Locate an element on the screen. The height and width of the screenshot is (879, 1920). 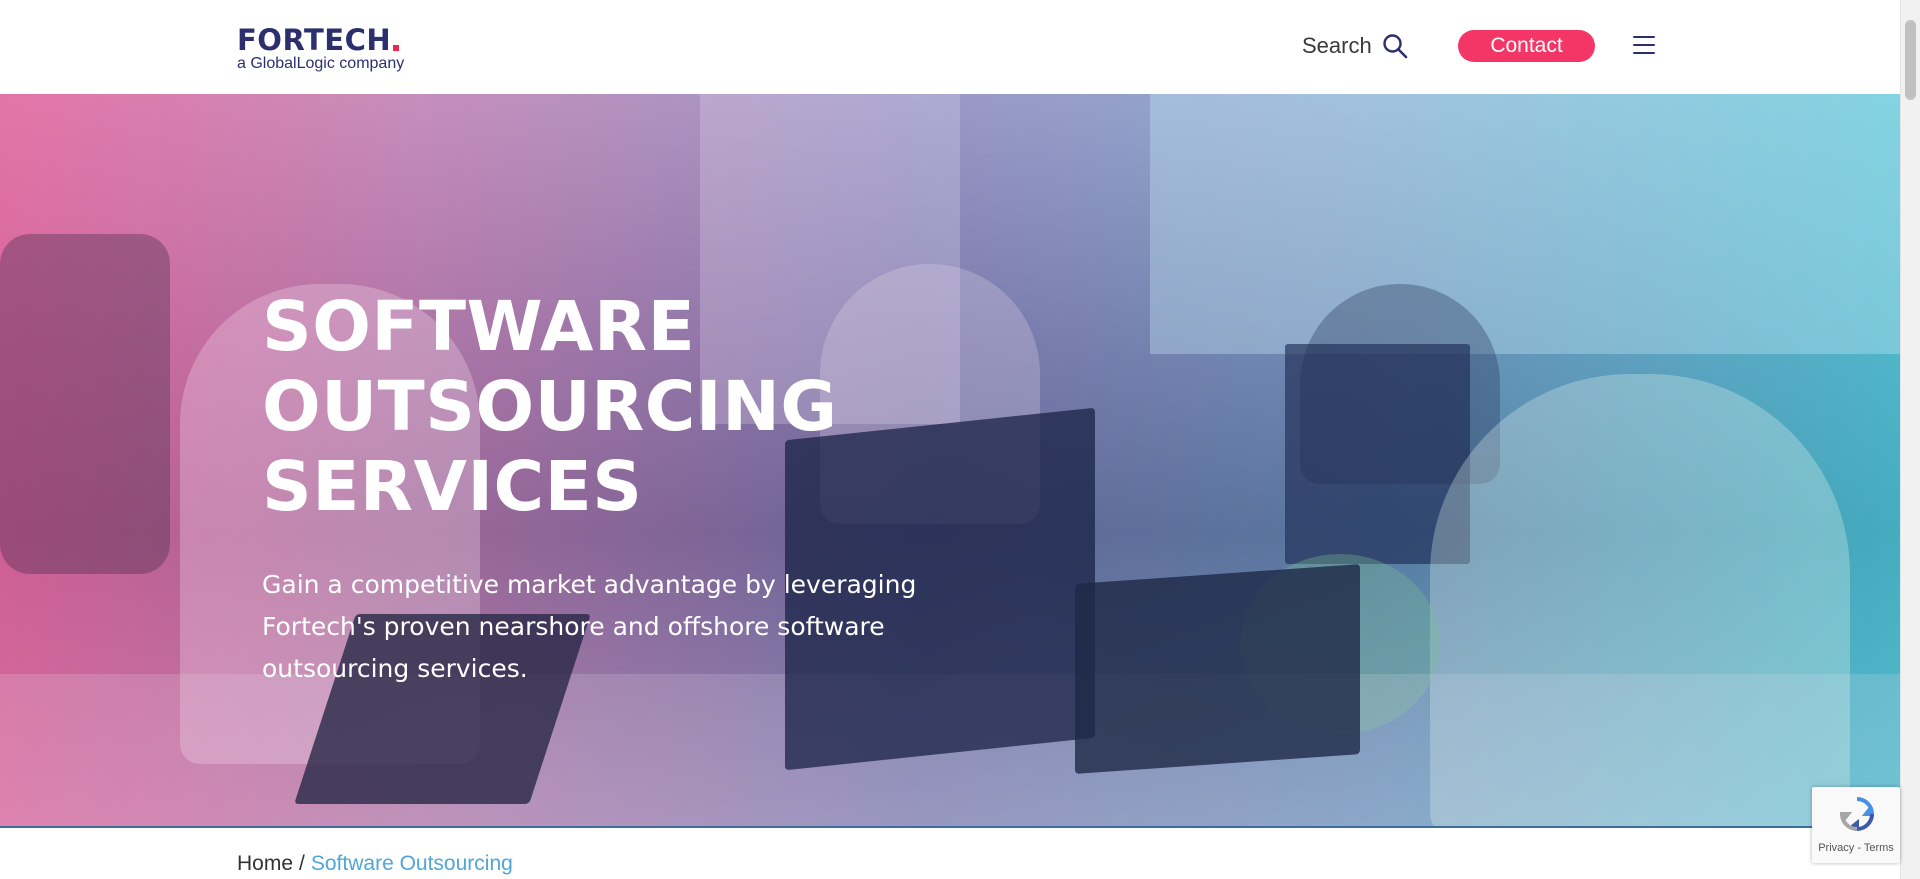
search-label: Search is located at coordinates (1337, 45).